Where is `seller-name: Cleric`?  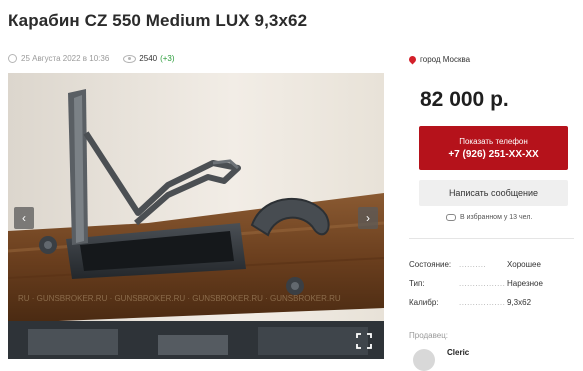
seller-name: Cleric is located at coordinates (458, 352).